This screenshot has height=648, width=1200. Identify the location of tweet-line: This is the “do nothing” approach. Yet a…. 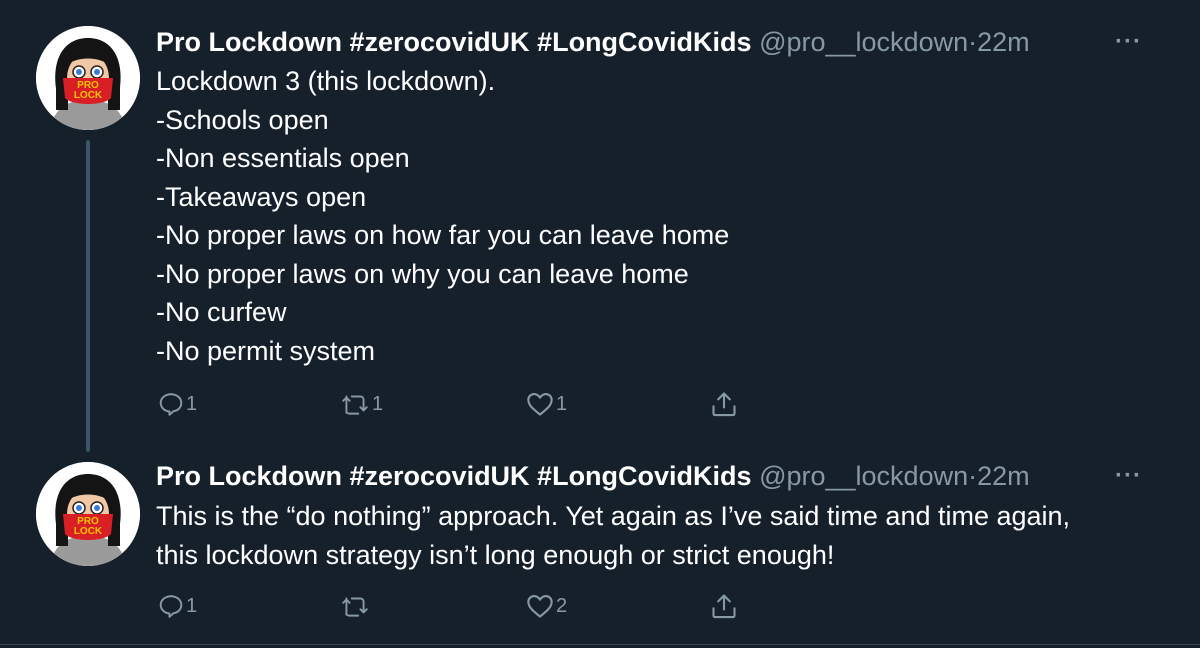
(613, 516).